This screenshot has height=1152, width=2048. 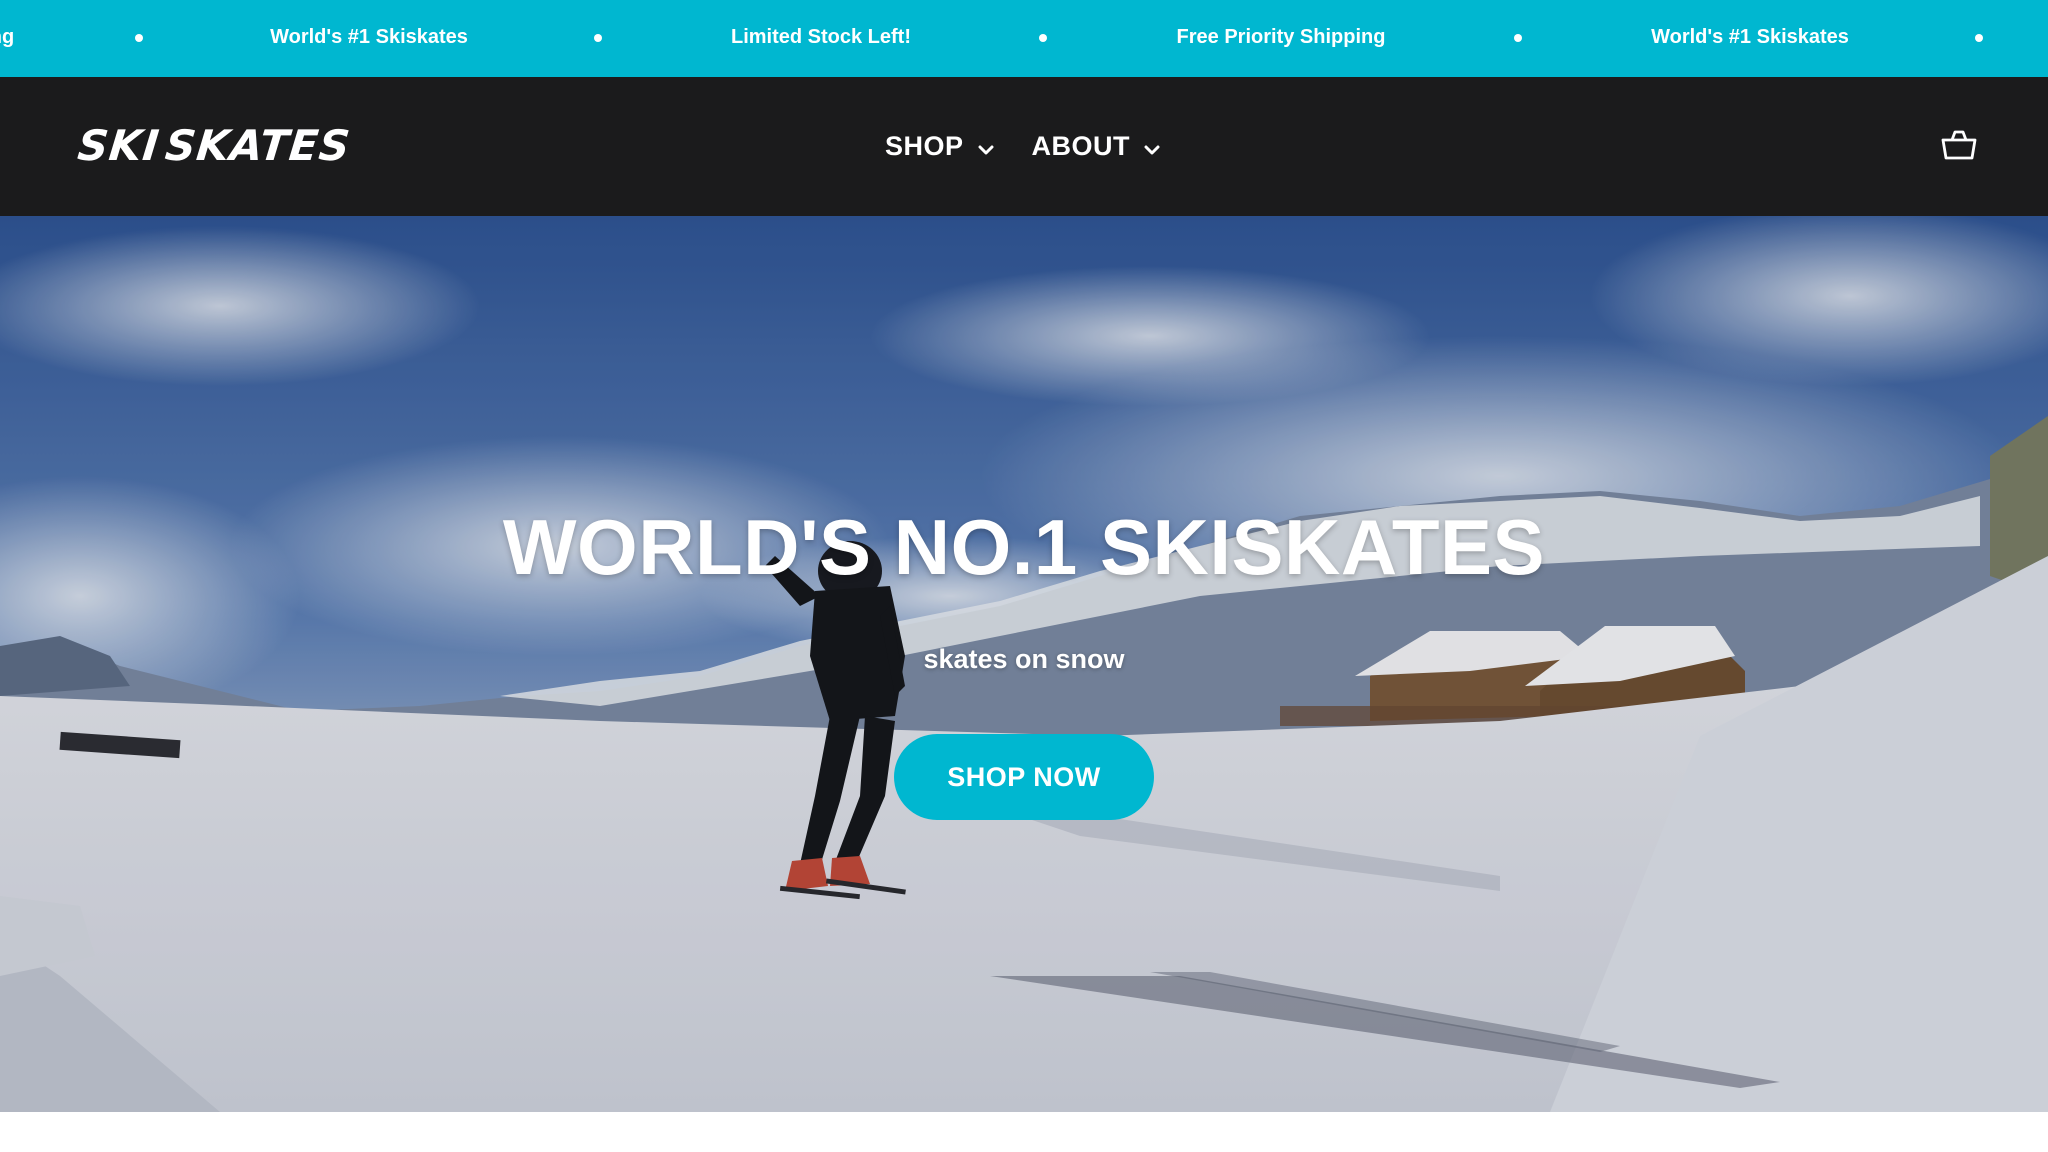 What do you see at coordinates (1281, 37) in the screenshot?
I see `announcement-message: Free Priority Shipping` at bounding box center [1281, 37].